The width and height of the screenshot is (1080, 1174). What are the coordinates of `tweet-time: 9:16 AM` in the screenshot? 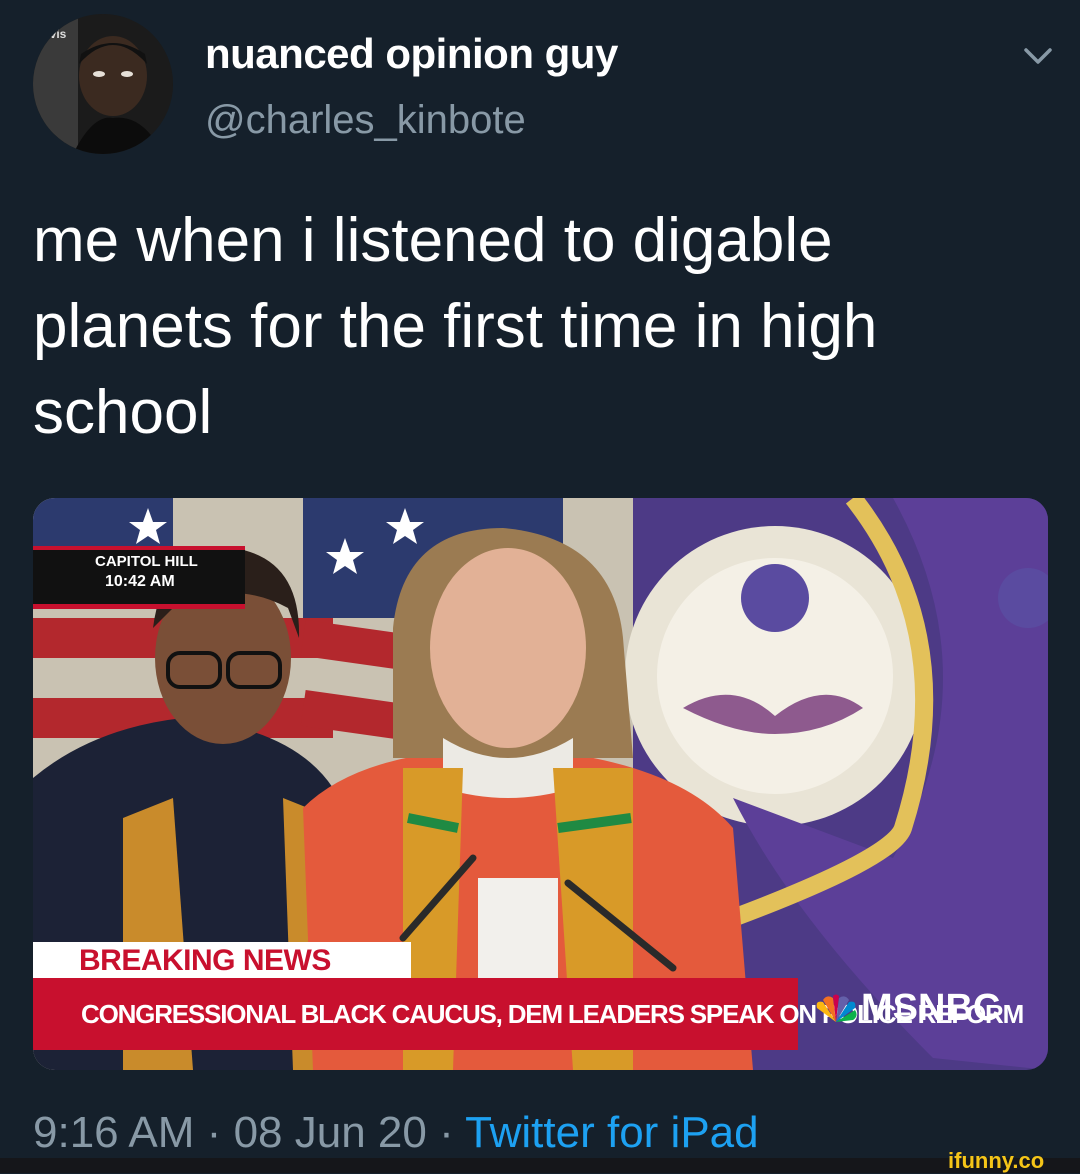 It's located at (113, 1132).